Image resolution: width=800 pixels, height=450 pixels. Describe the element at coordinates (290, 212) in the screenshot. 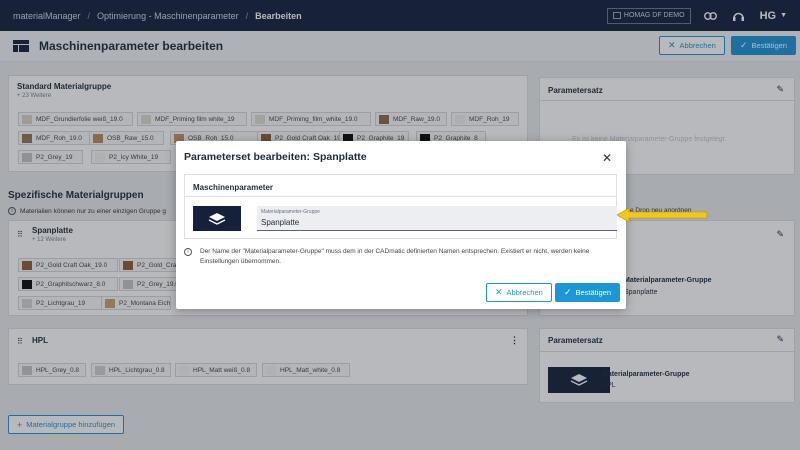

I see `field-label: Materialparameter-Gruppe` at that location.